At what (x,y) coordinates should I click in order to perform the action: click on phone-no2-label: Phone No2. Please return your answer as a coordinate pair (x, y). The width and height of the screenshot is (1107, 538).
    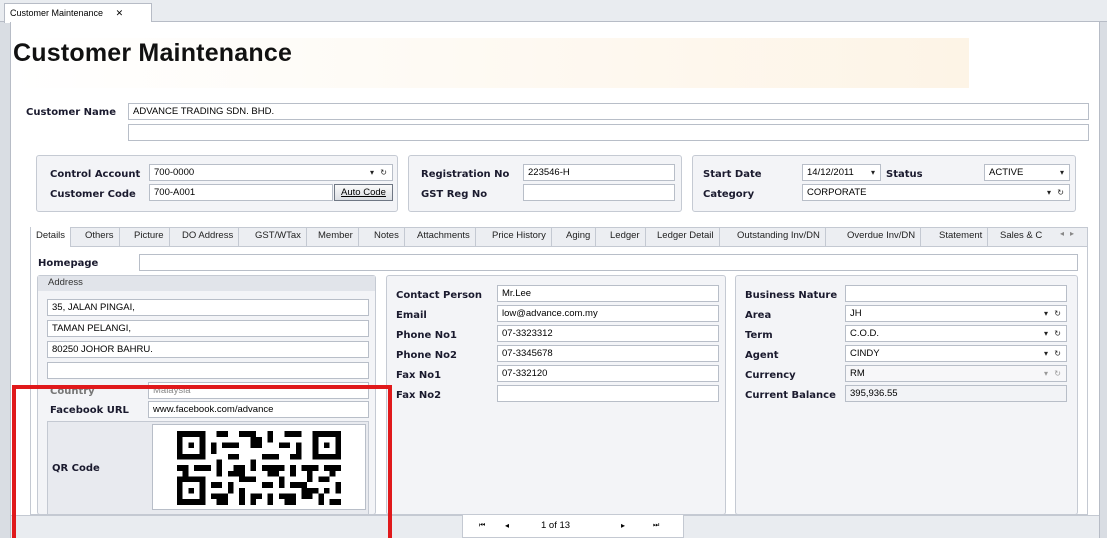
    Looking at the image, I should click on (426, 355).